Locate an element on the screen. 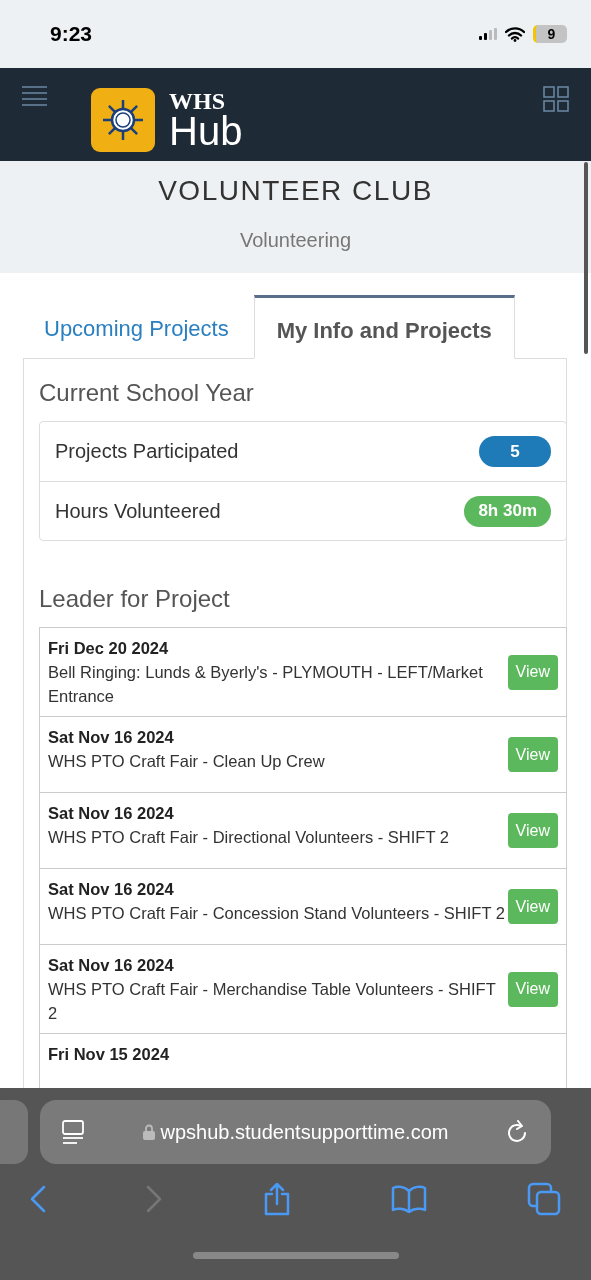 The width and height of the screenshot is (591, 1280). sun-logo-icon is located at coordinates (123, 120).